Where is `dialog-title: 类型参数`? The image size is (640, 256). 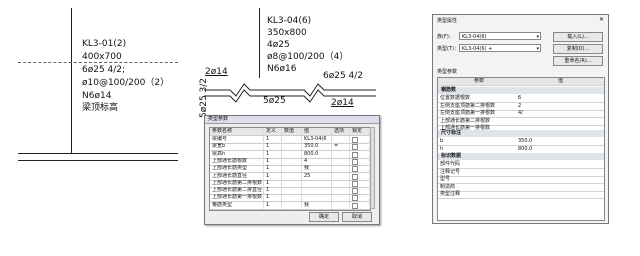 dialog-title: 类型参数 is located at coordinates (292, 120).